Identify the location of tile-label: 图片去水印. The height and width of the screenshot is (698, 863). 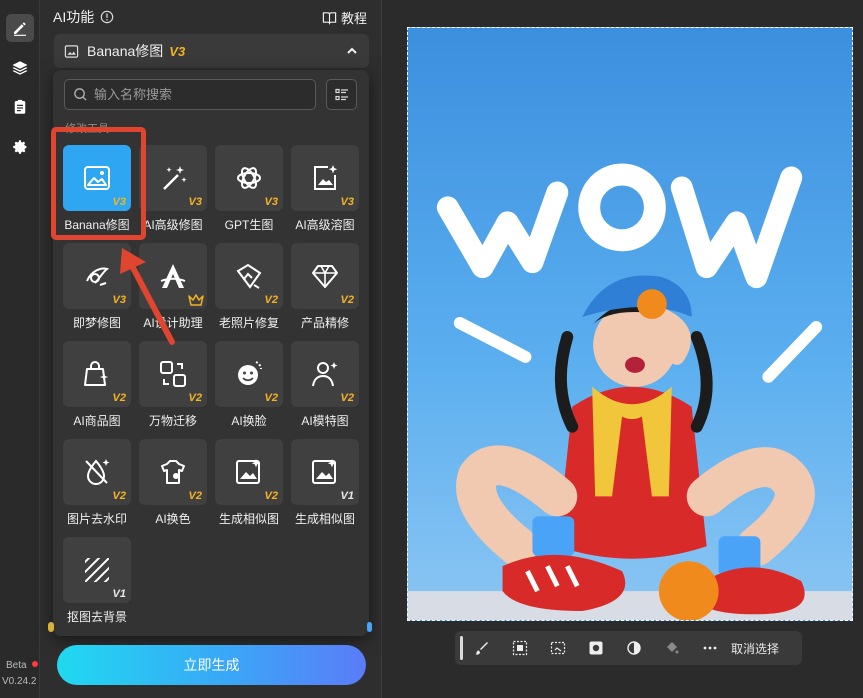
(96, 519).